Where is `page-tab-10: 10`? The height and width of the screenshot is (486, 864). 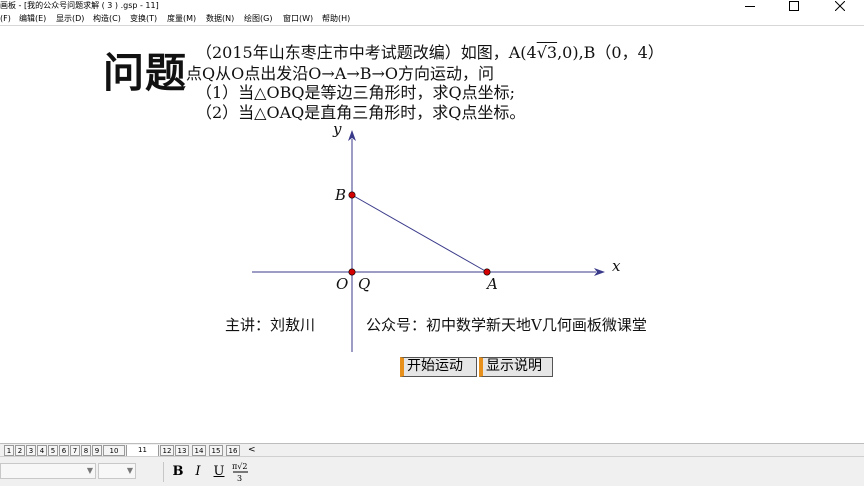 page-tab-10: 10 is located at coordinates (114, 450).